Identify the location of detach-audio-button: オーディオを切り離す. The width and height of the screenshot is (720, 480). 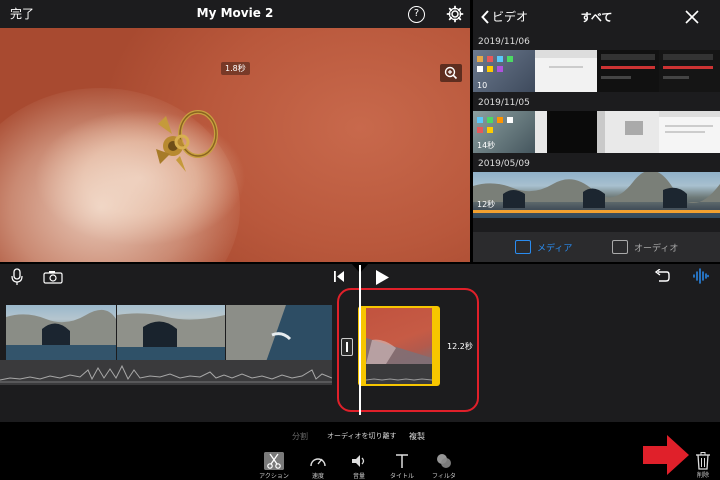
(362, 436).